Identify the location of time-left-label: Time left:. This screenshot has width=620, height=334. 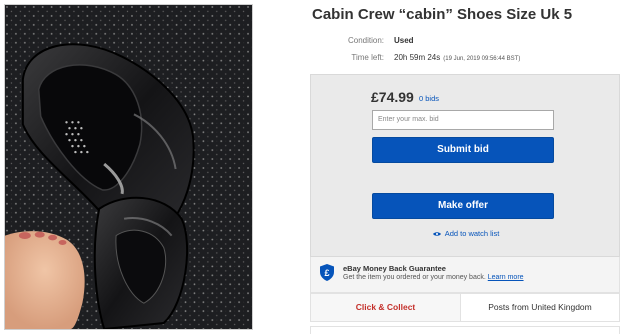
(367, 57).